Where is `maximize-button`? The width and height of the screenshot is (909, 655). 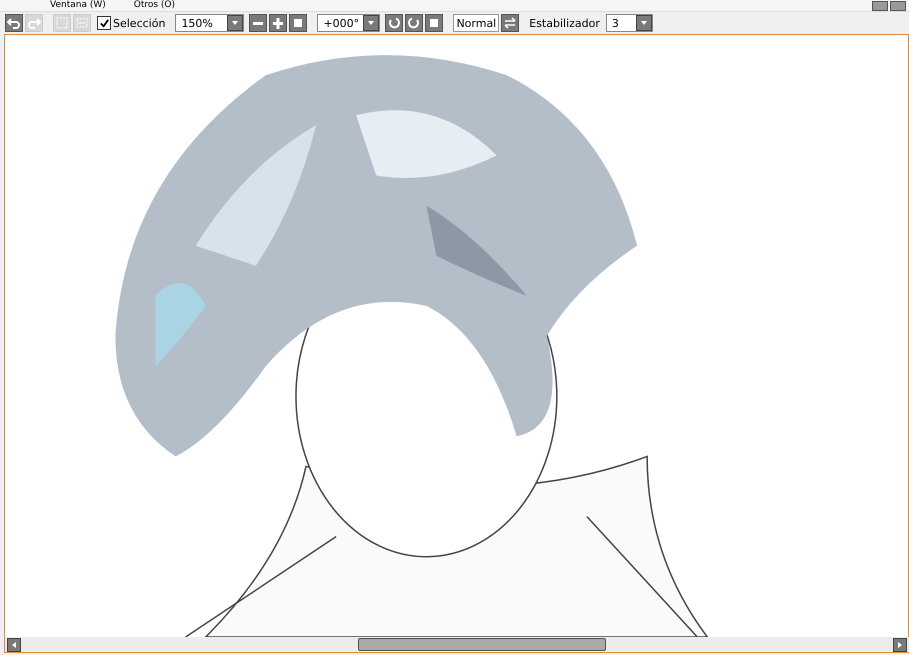 maximize-button is located at coordinates (898, 5).